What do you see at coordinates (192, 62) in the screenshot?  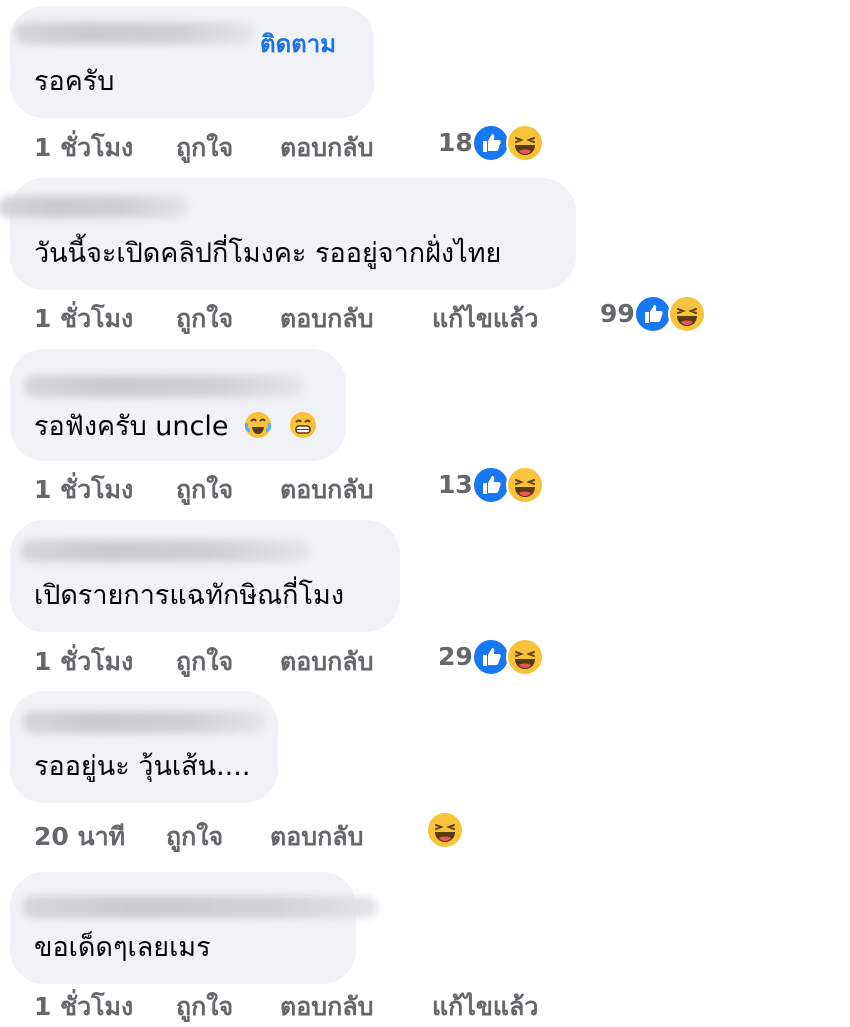 I see `comment-bubble: ติดตาม รอครับ` at bounding box center [192, 62].